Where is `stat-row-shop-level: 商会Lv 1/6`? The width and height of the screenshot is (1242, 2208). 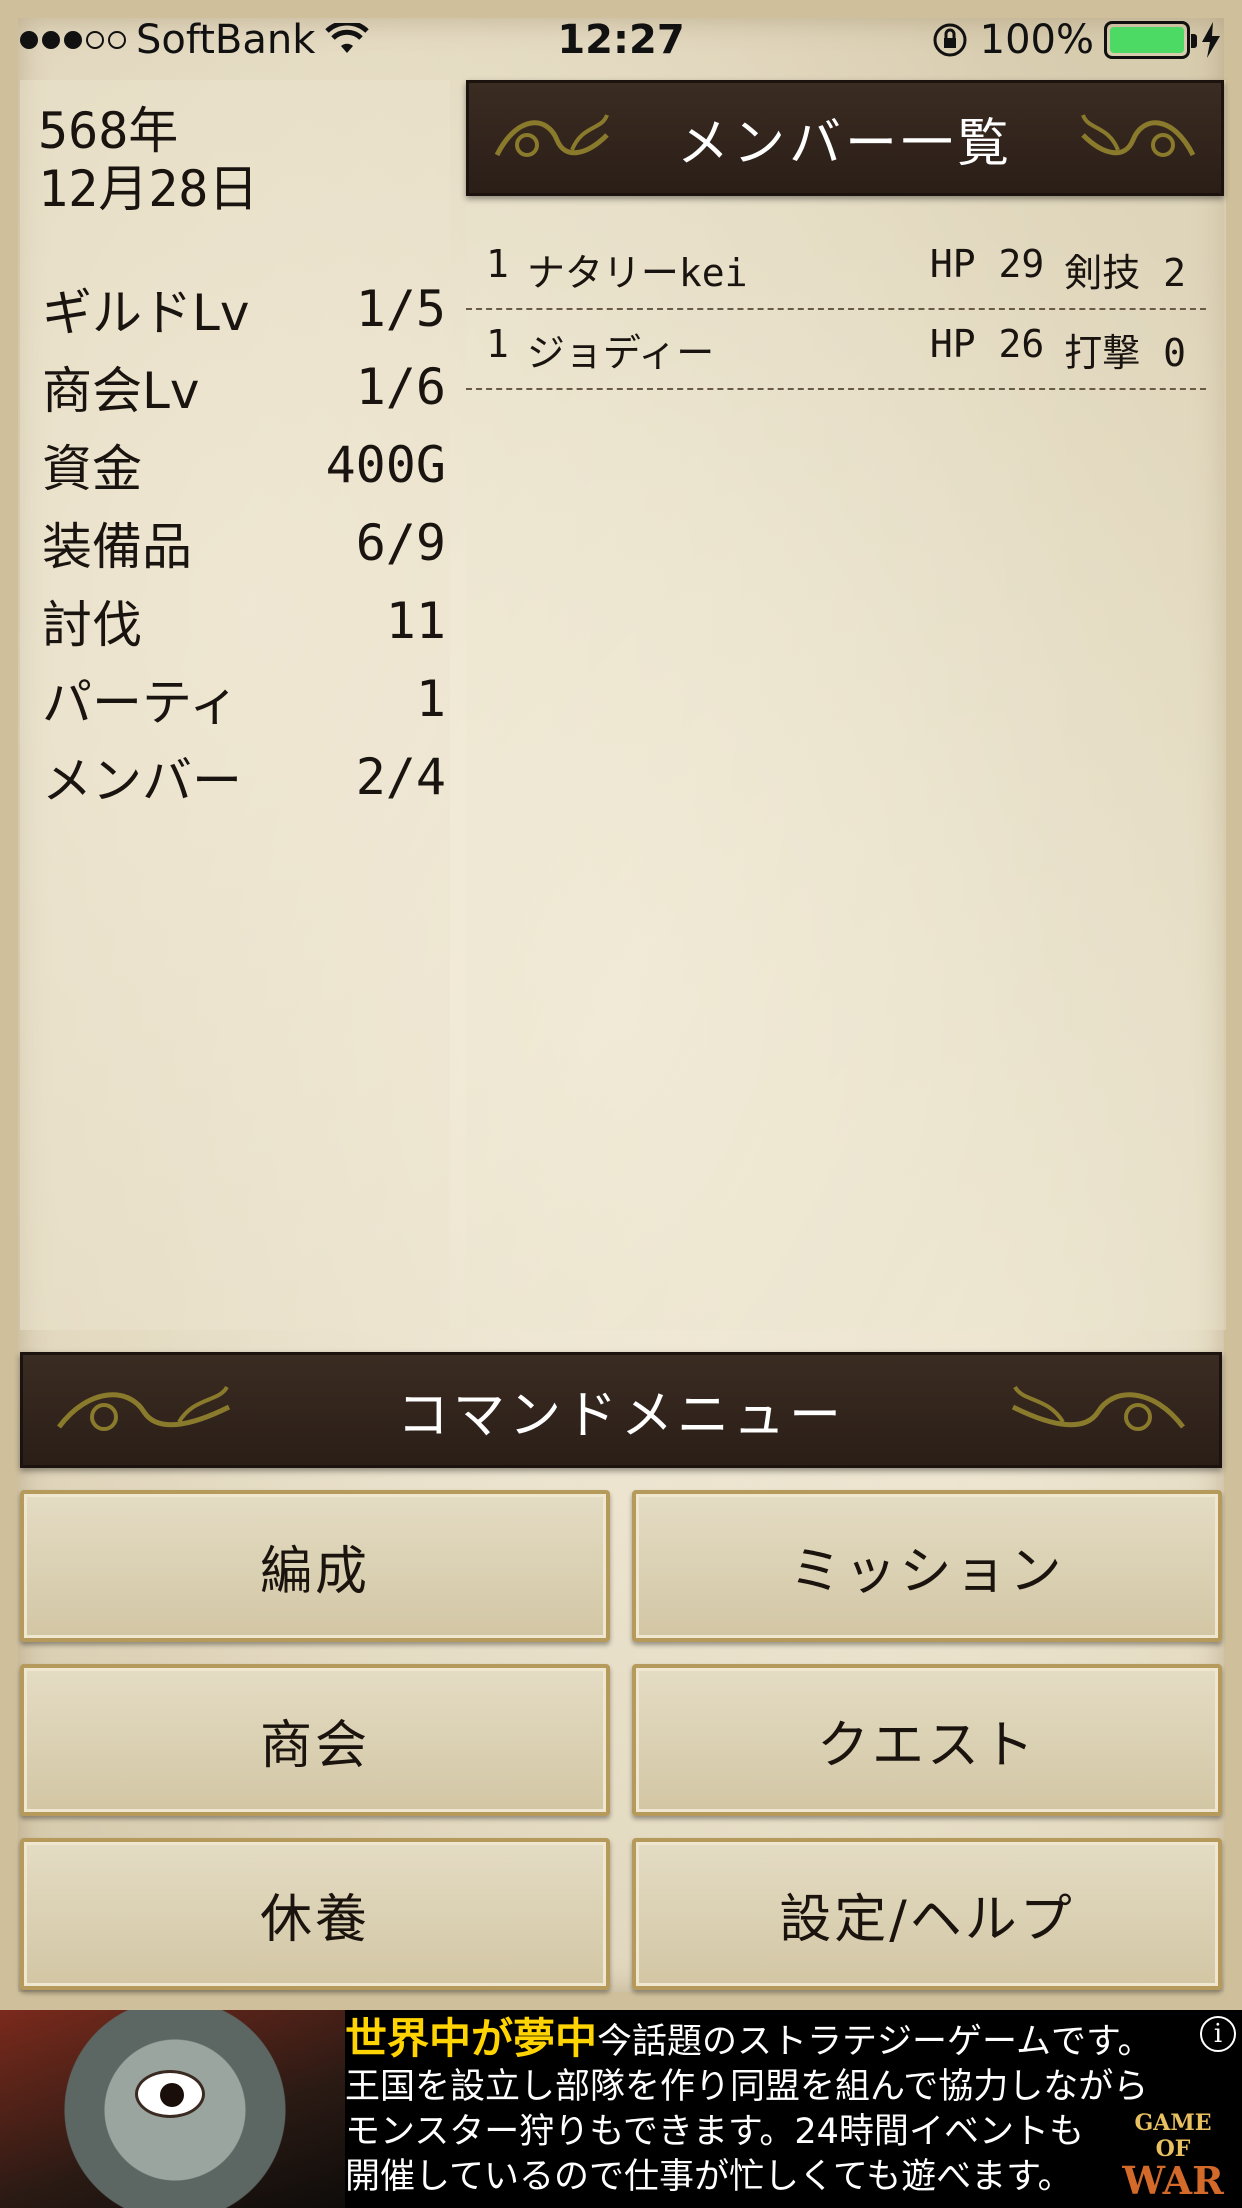 stat-row-shop-level: 商会Lv 1/6 is located at coordinates (244, 387).